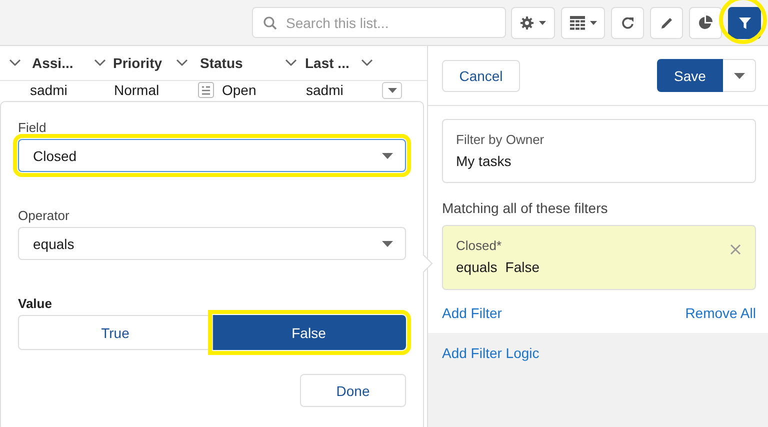 Image resolution: width=768 pixels, height=427 pixels. What do you see at coordinates (33, 127) in the screenshot?
I see `field-label: Field` at bounding box center [33, 127].